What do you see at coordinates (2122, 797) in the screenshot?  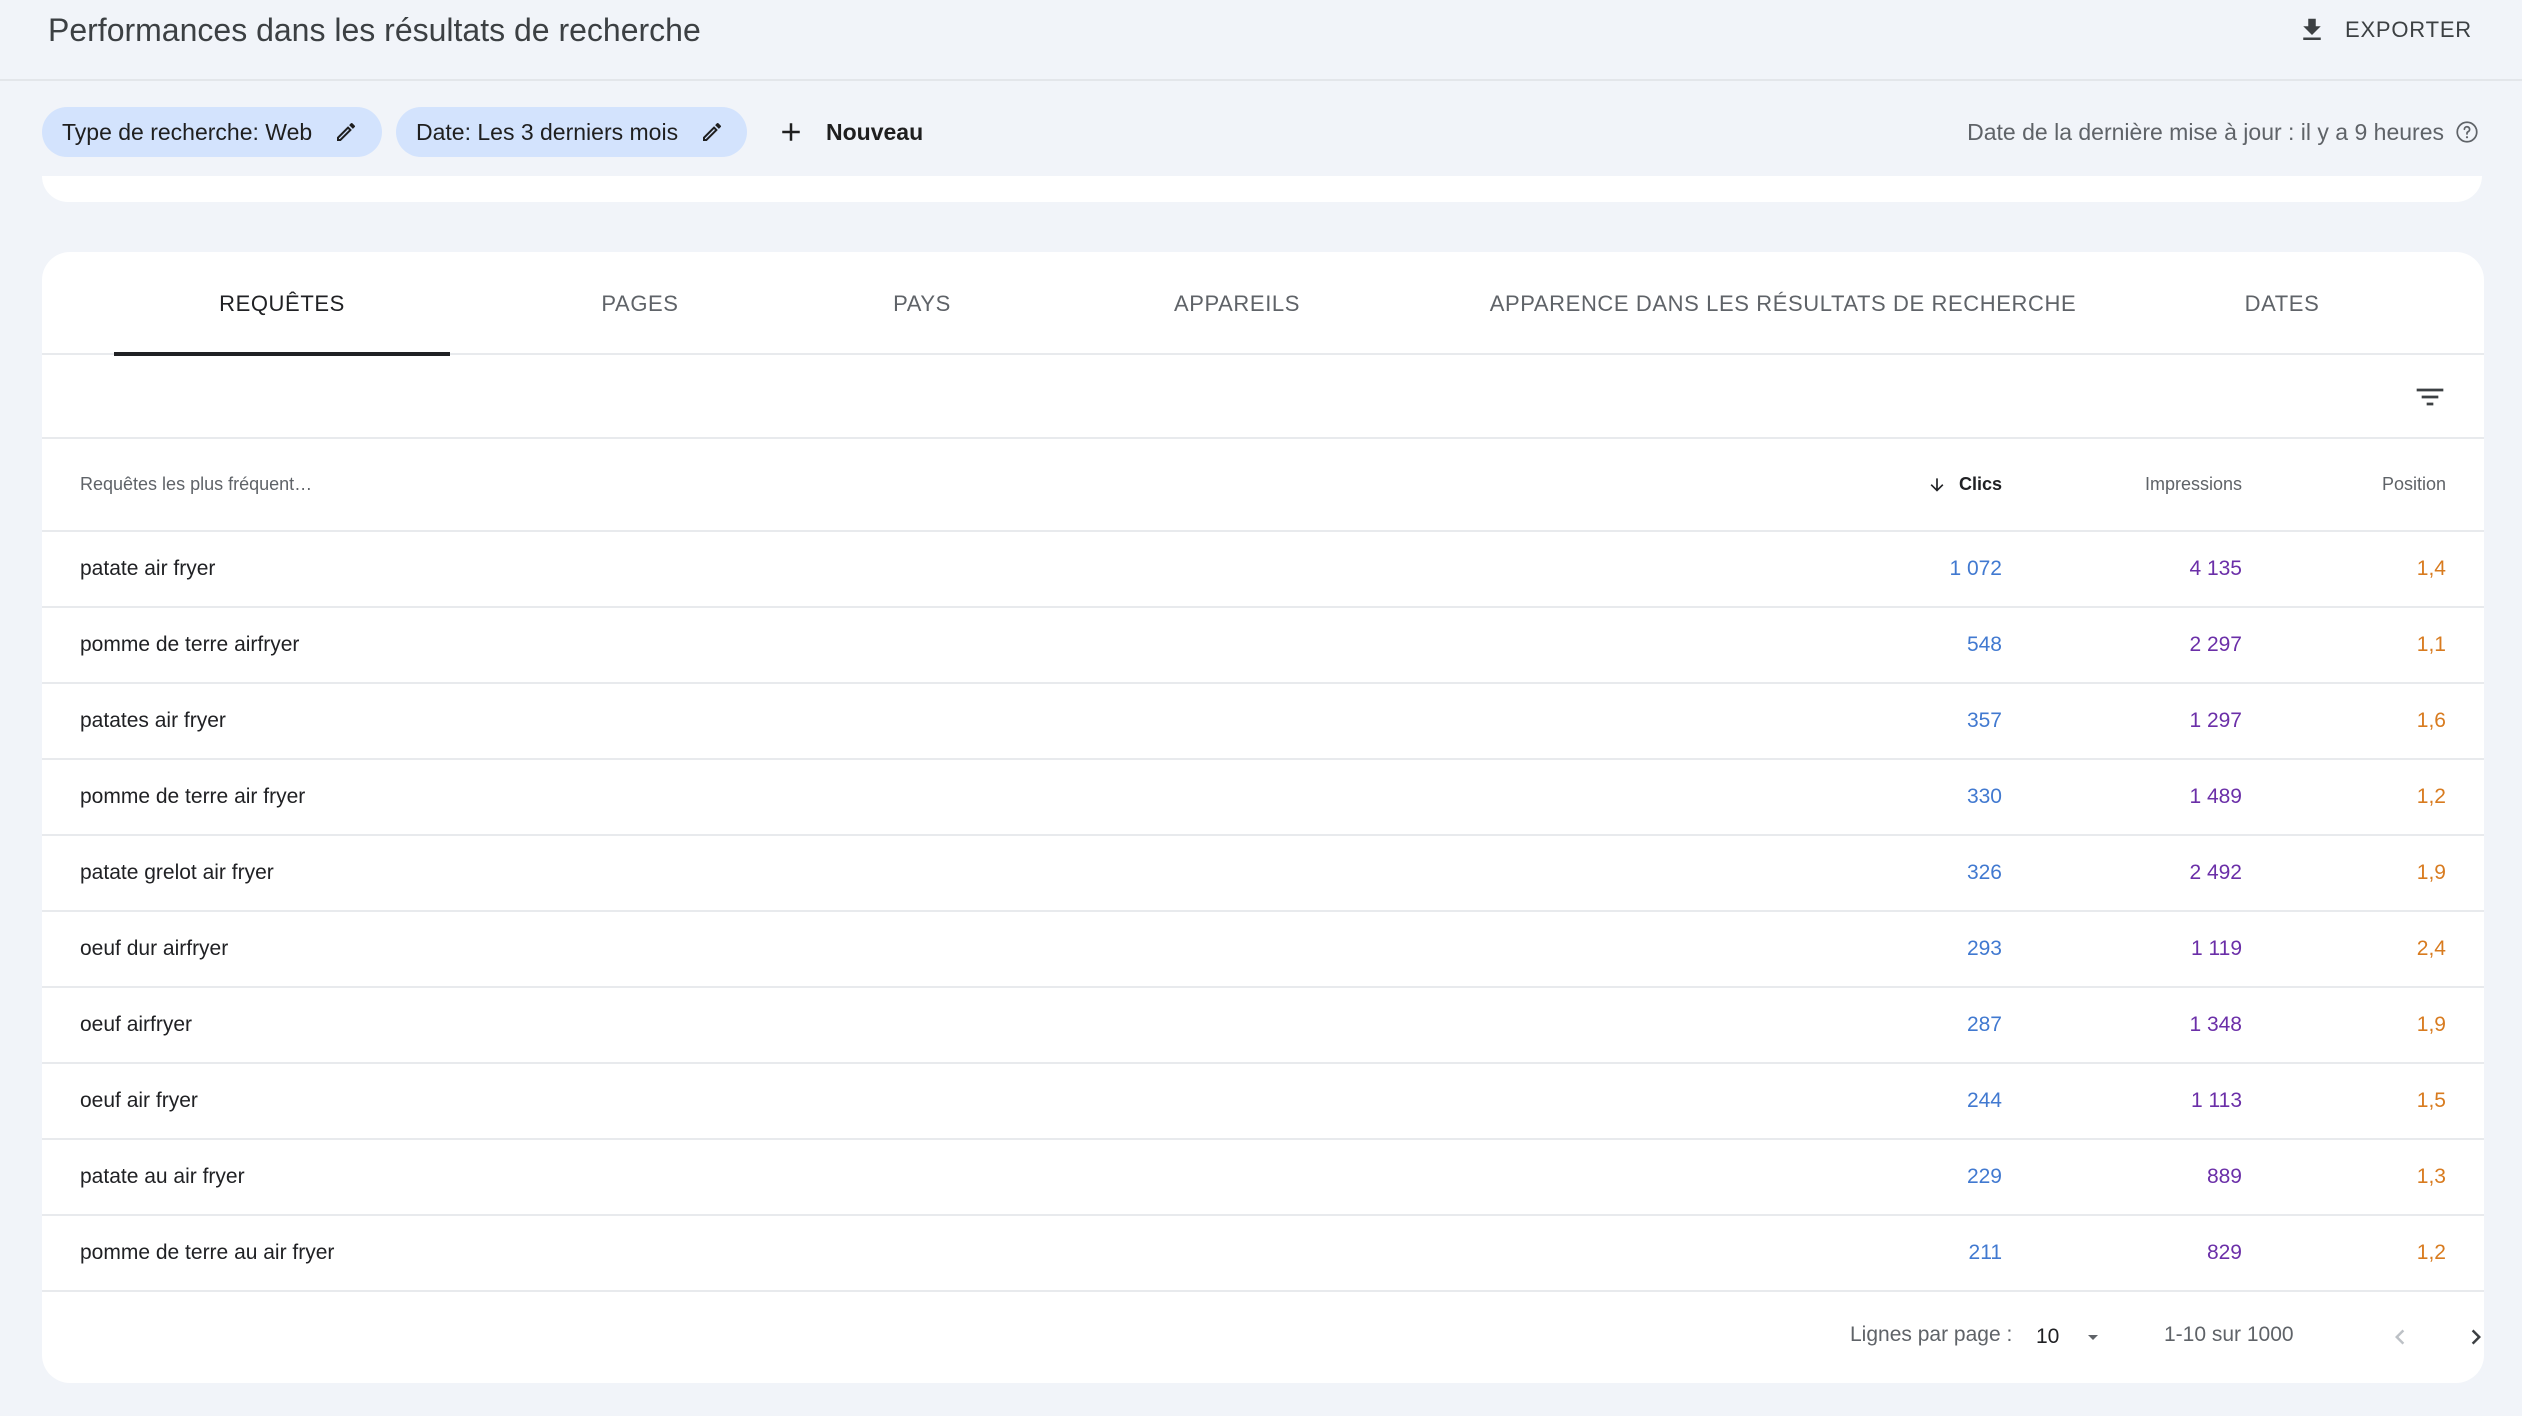 I see `impressions-cell: 1 489` at bounding box center [2122, 797].